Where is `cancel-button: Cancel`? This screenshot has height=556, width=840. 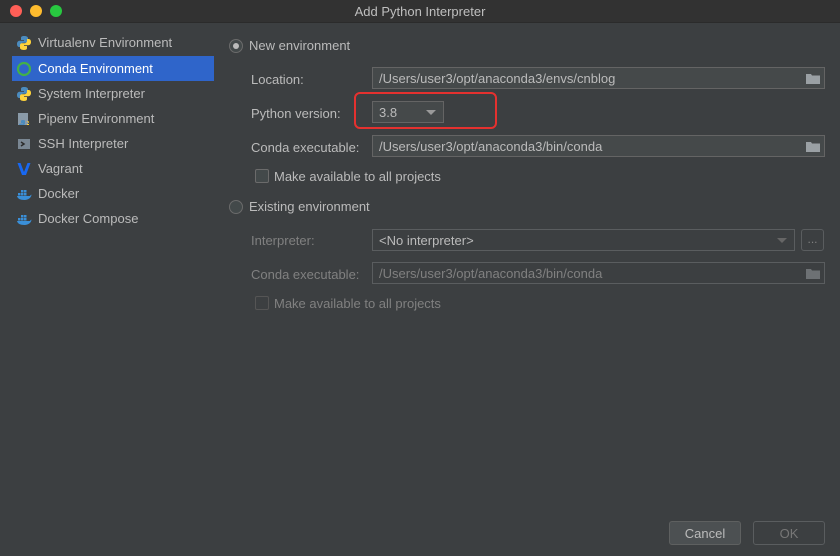 cancel-button: Cancel is located at coordinates (705, 533).